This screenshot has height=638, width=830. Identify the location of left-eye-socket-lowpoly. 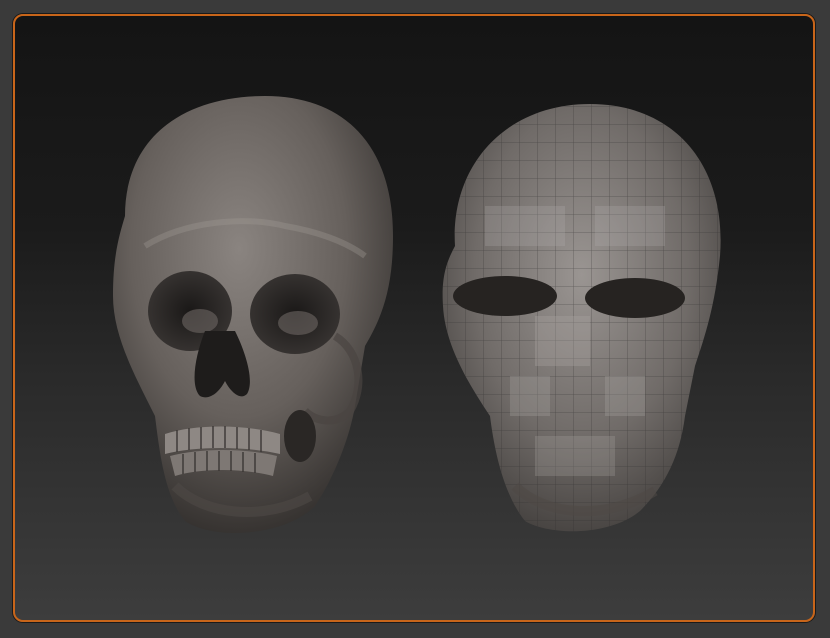
(505, 296).